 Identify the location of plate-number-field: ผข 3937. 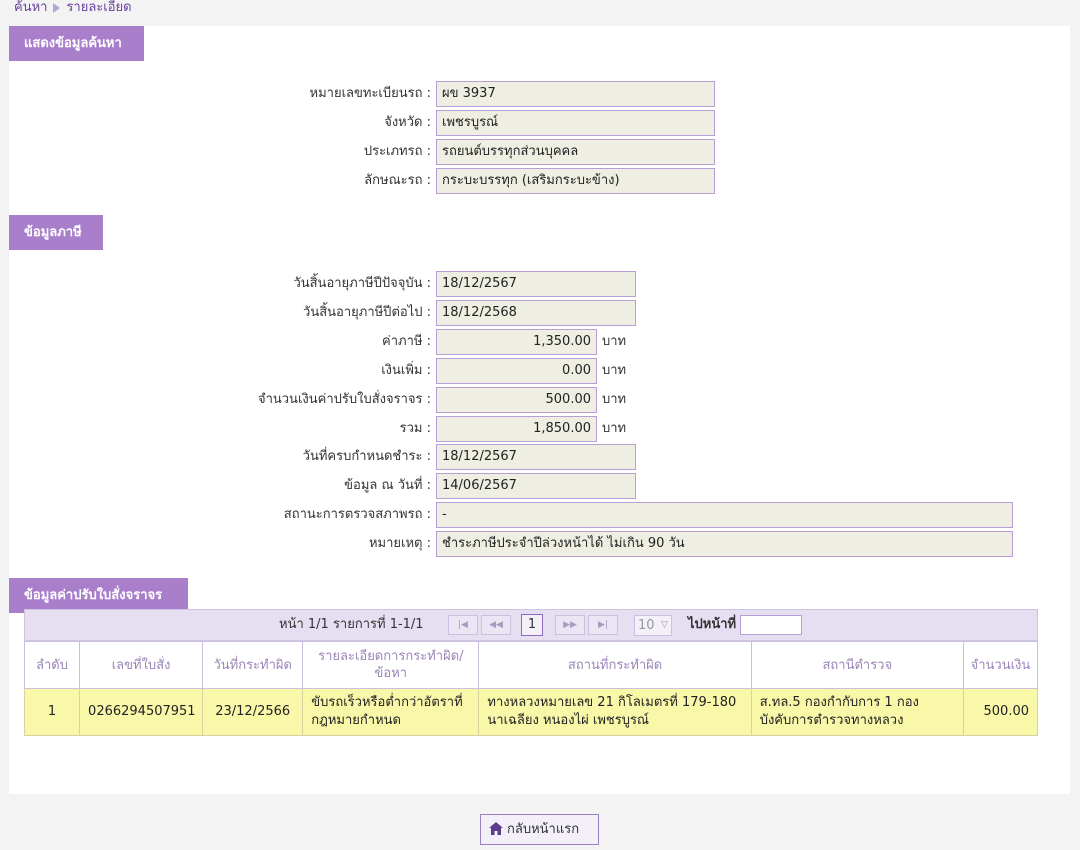
(575, 94).